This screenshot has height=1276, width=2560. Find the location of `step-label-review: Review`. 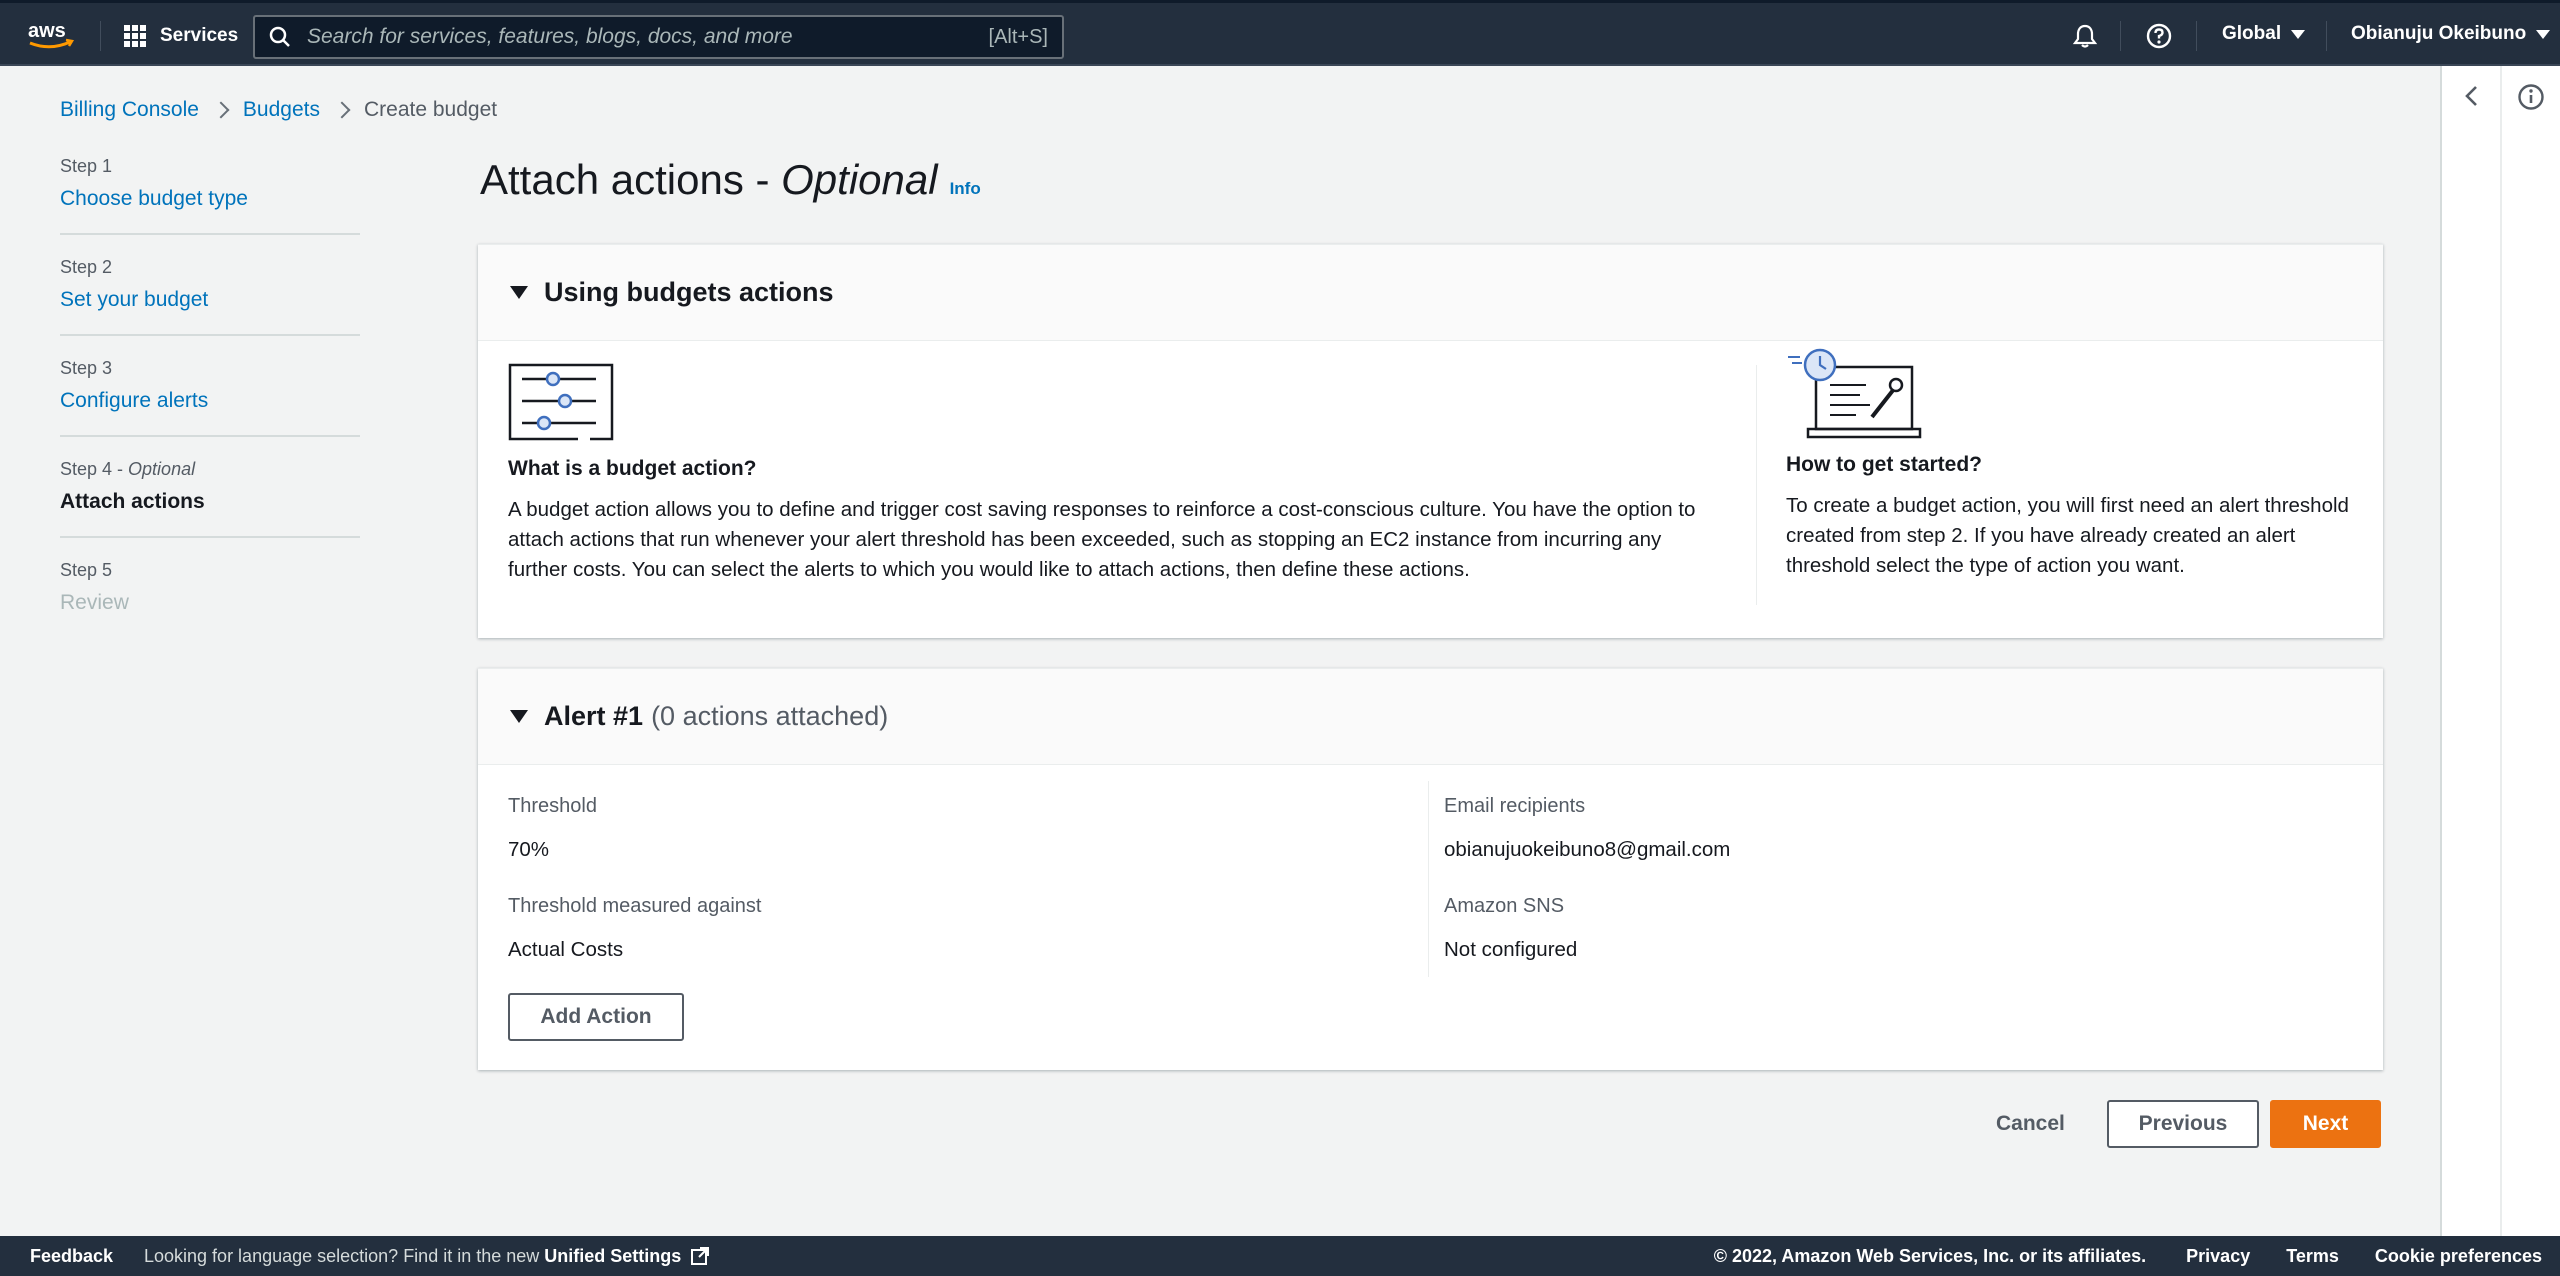

step-label-review: Review is located at coordinates (94, 602).